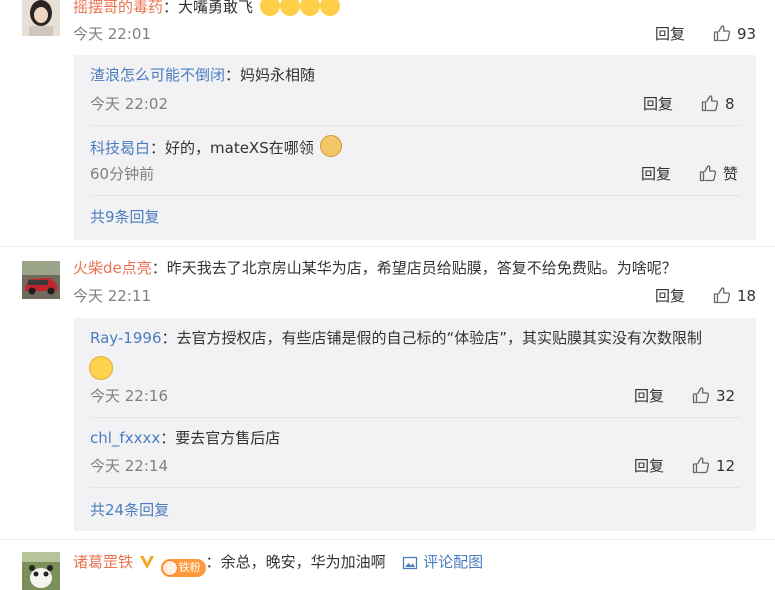 This screenshot has height=590, width=775. I want to click on reply-time: 60分钟前, so click(122, 174).